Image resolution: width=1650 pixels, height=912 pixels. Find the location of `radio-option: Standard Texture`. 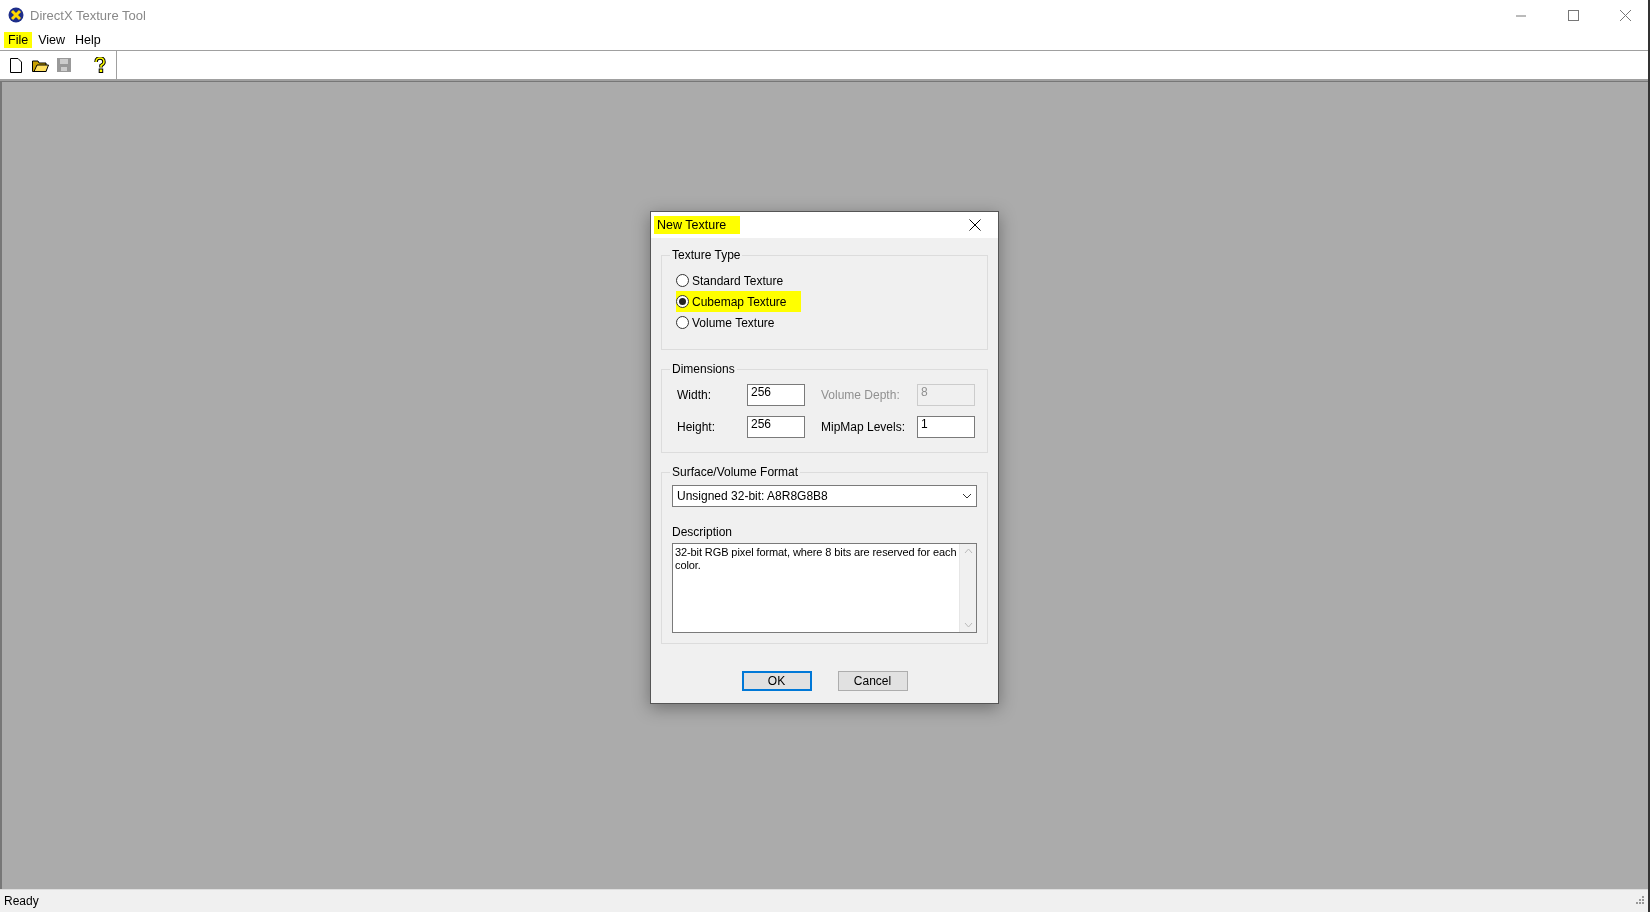

radio-option: Standard Texture is located at coordinates (737, 280).